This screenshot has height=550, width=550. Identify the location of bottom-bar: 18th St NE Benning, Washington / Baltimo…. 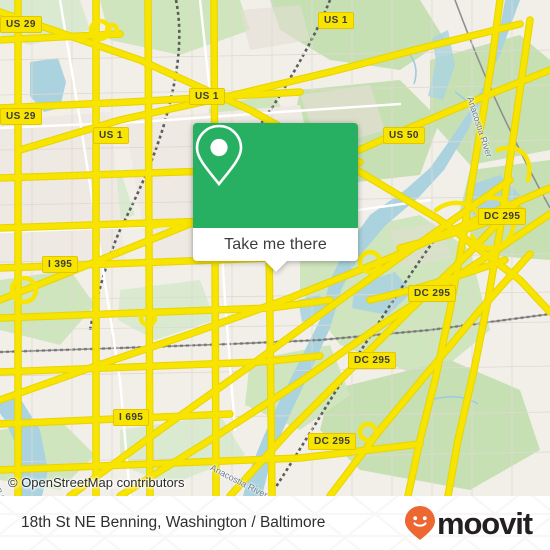
(275, 523).